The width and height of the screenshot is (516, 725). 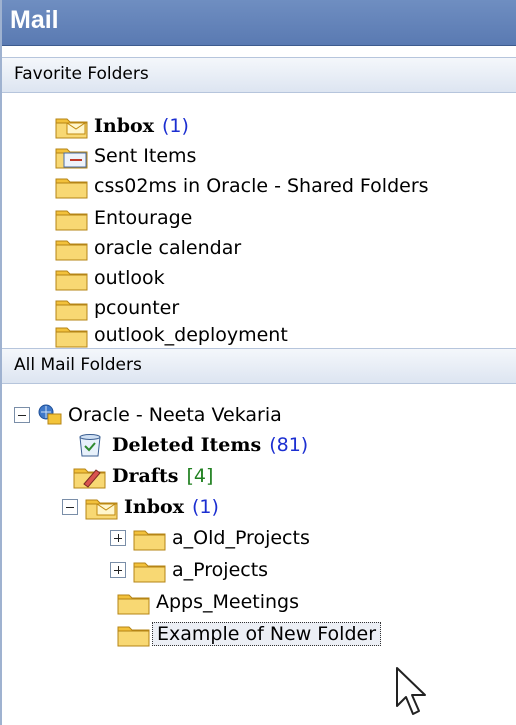 I want to click on favorite-inbox-unread-count: (1), so click(x=175, y=126).